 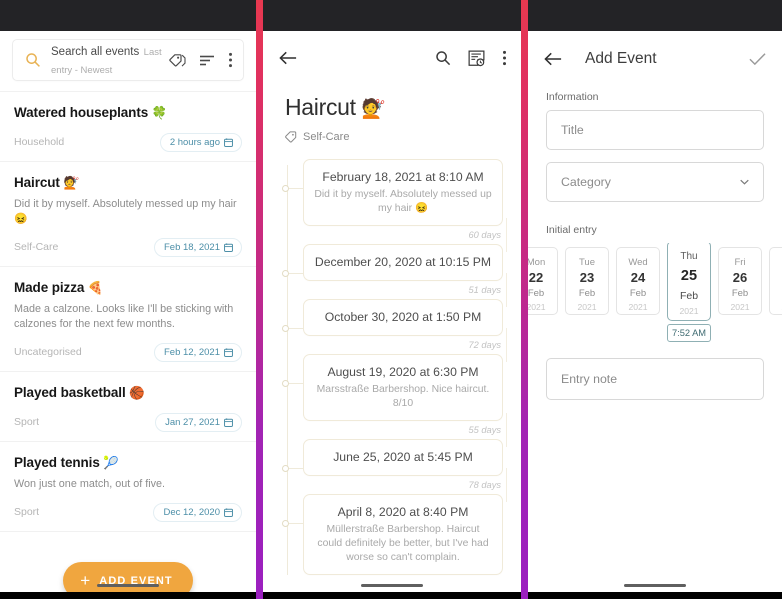 I want to click on title-field-placeholder: Title, so click(x=572, y=130).